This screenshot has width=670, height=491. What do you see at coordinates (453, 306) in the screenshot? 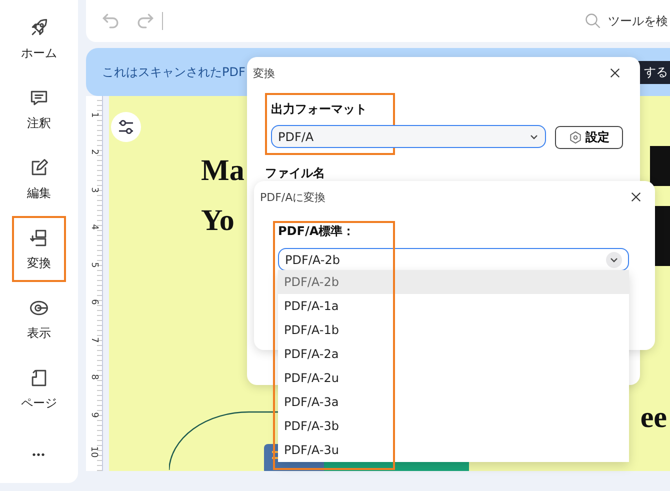
I see `dropdown-option: PDF/A-1a` at bounding box center [453, 306].